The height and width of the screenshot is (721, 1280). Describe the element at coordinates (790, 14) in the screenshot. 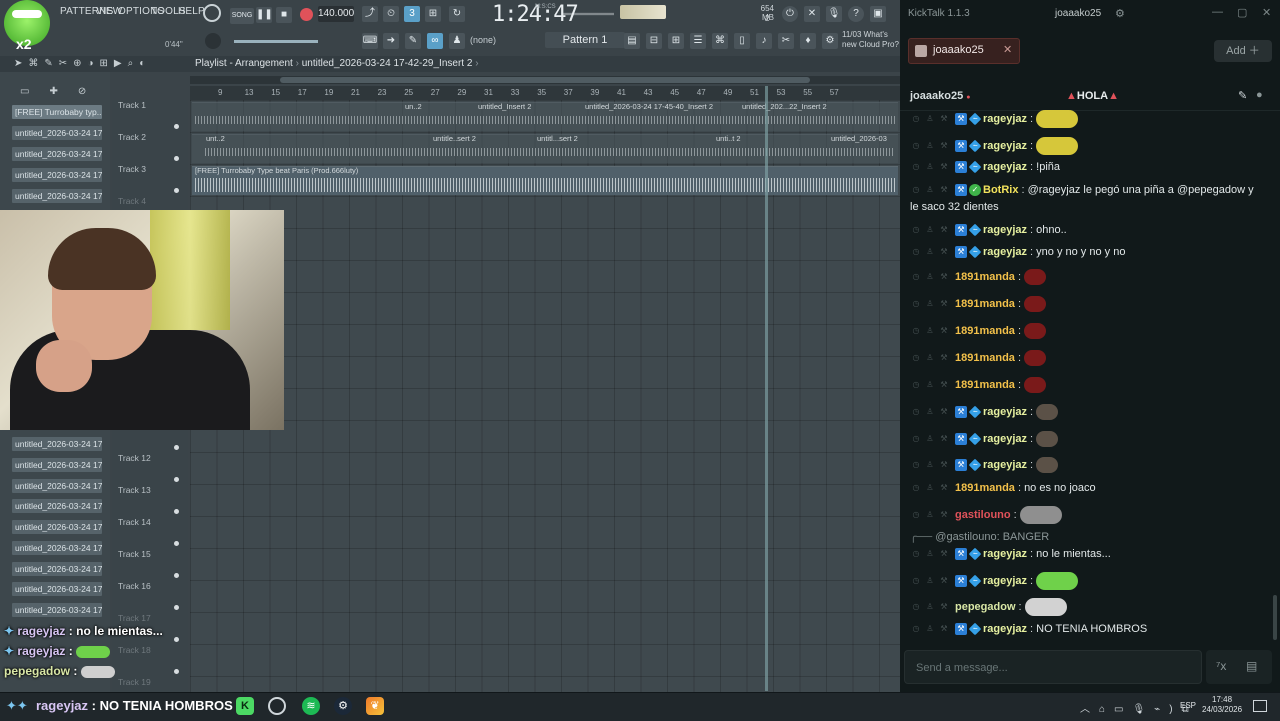

I see `power-icon: ⏻` at that location.